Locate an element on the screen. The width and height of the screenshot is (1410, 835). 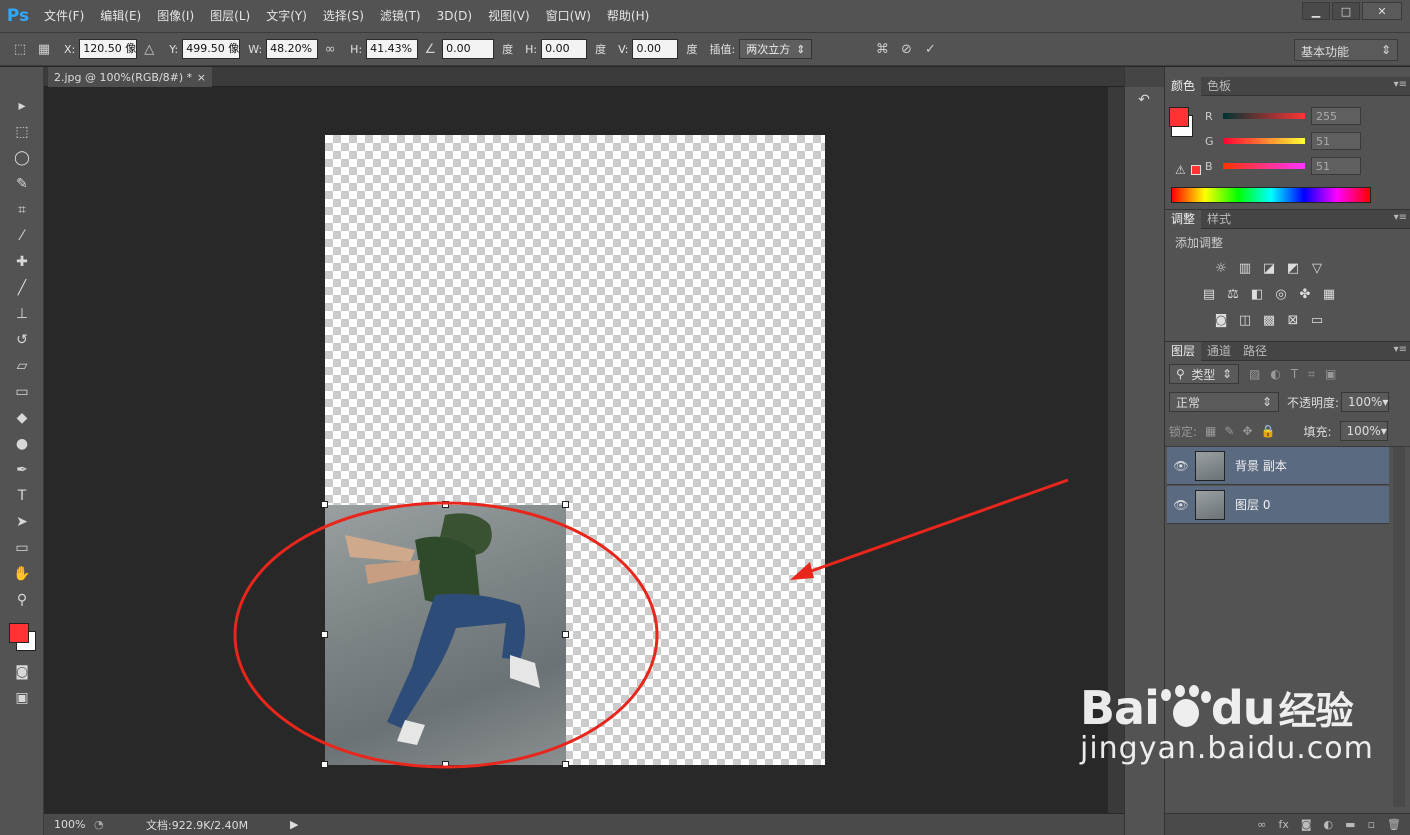
lock-all-icon: 🔒 is located at coordinates (1268, 431).